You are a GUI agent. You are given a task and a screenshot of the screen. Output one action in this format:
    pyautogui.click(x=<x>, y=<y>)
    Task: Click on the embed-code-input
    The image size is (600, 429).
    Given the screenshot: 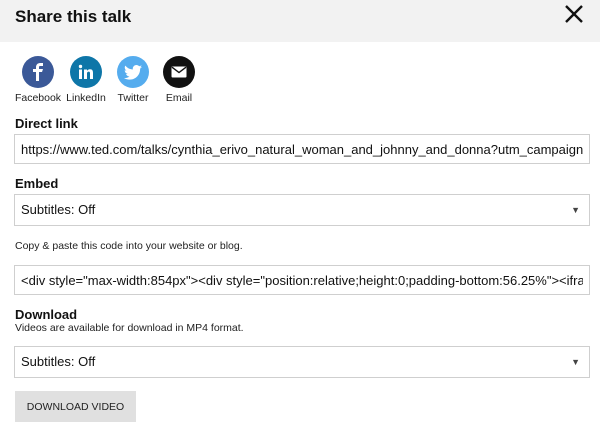 What is the action you would take?
    pyautogui.click(x=302, y=280)
    